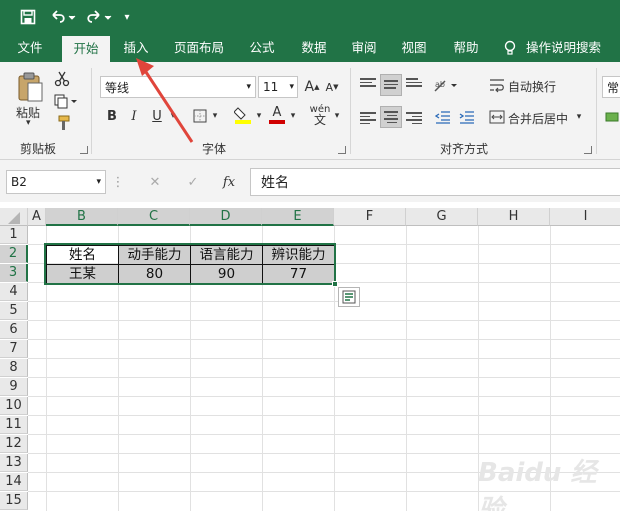 This screenshot has width=620, height=511. What do you see at coordinates (364, 48) in the screenshot?
I see `tab-review: 审阅` at bounding box center [364, 48].